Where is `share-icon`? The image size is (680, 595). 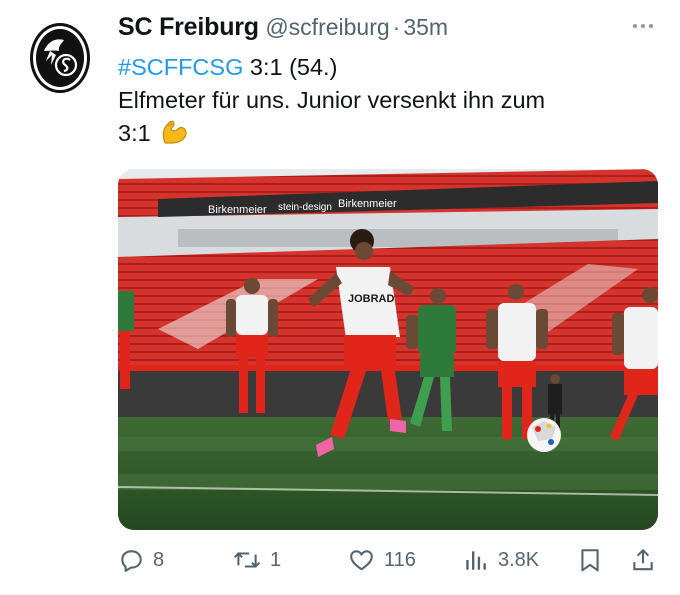 share-icon is located at coordinates (643, 560).